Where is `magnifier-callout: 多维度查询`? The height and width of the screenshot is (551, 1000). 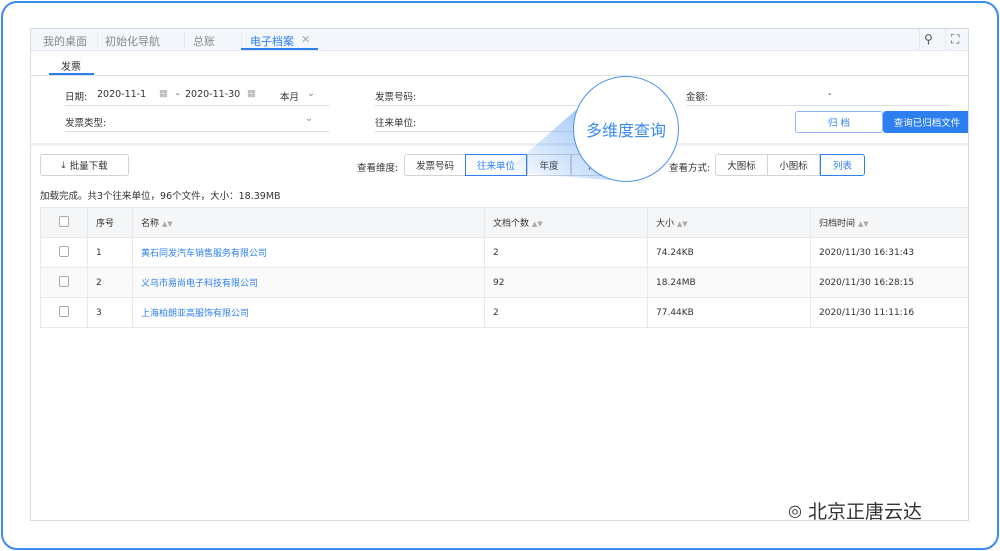
magnifier-callout: 多维度查询 is located at coordinates (626, 129).